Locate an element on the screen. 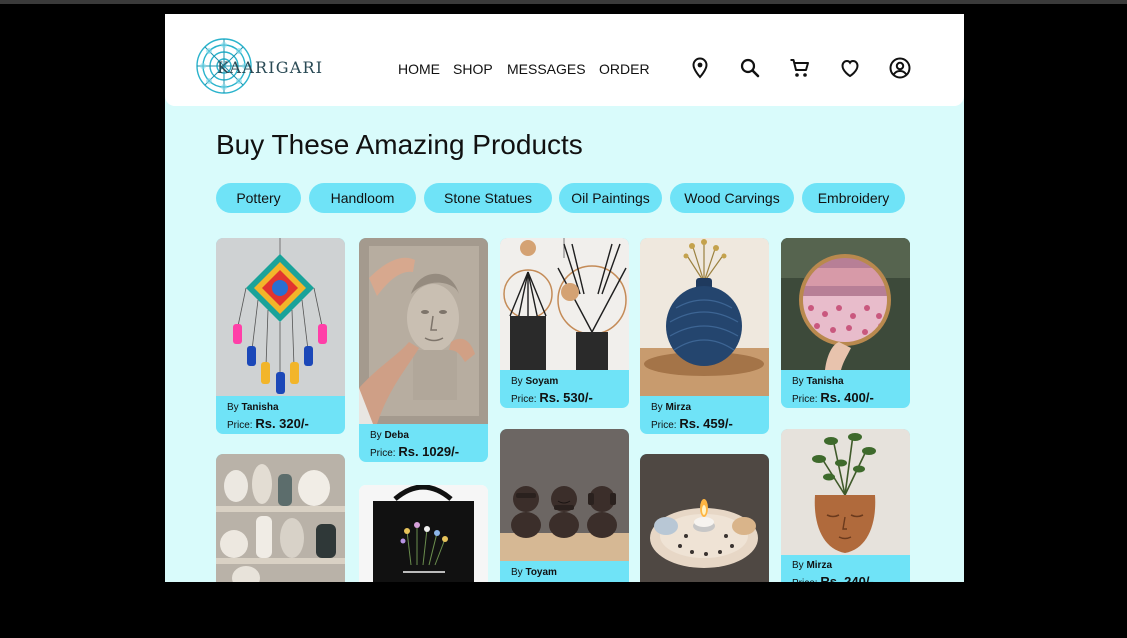 The width and height of the screenshot is (1127, 638). product-info: By Soyam Price: Rs. 530/- is located at coordinates (552, 391).